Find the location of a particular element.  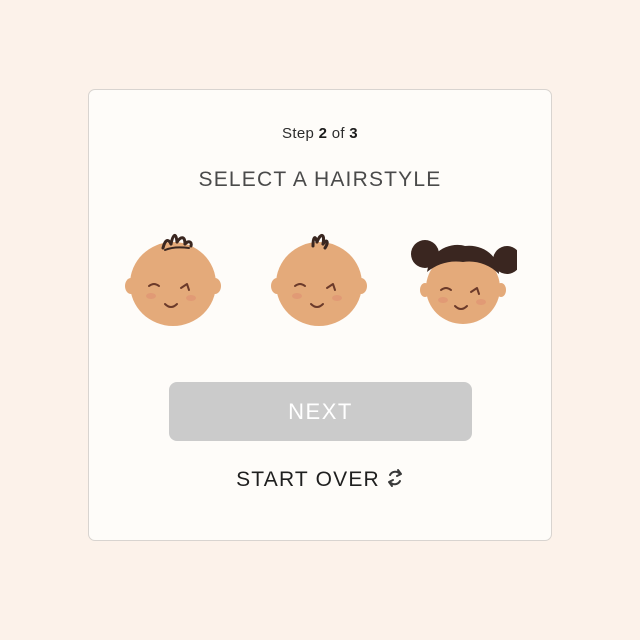

step-total: 3 is located at coordinates (353, 133).